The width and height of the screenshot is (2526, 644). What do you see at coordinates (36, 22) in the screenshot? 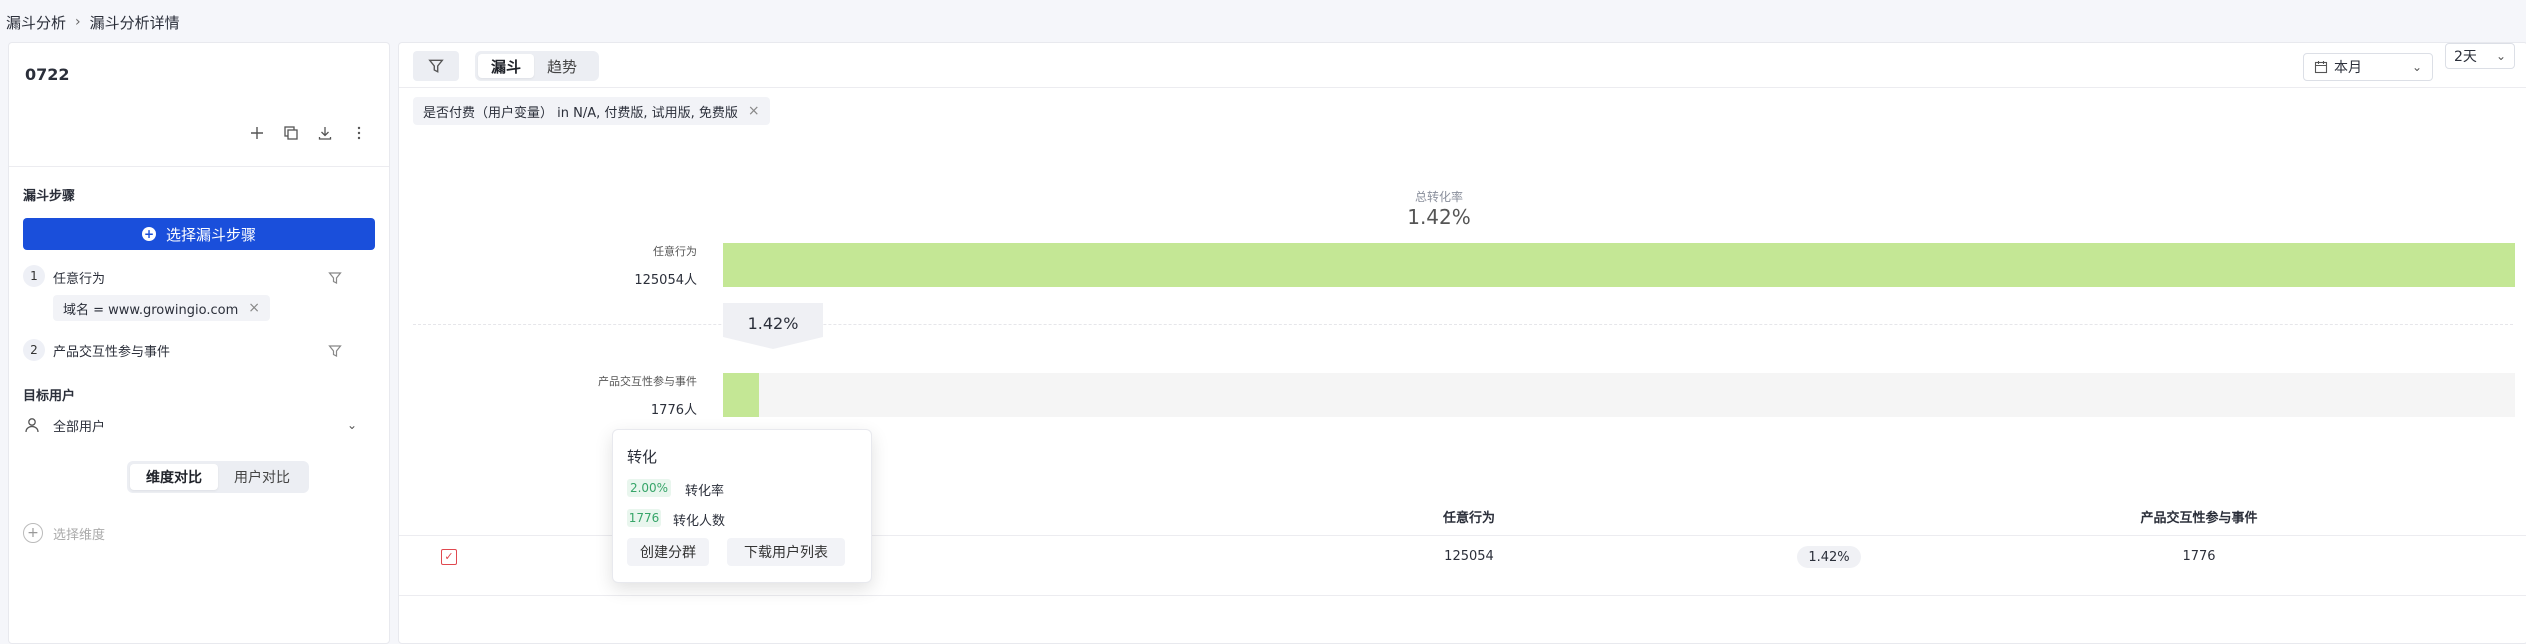
I see `breadcrumb-root: 漏斗分析` at bounding box center [36, 22].